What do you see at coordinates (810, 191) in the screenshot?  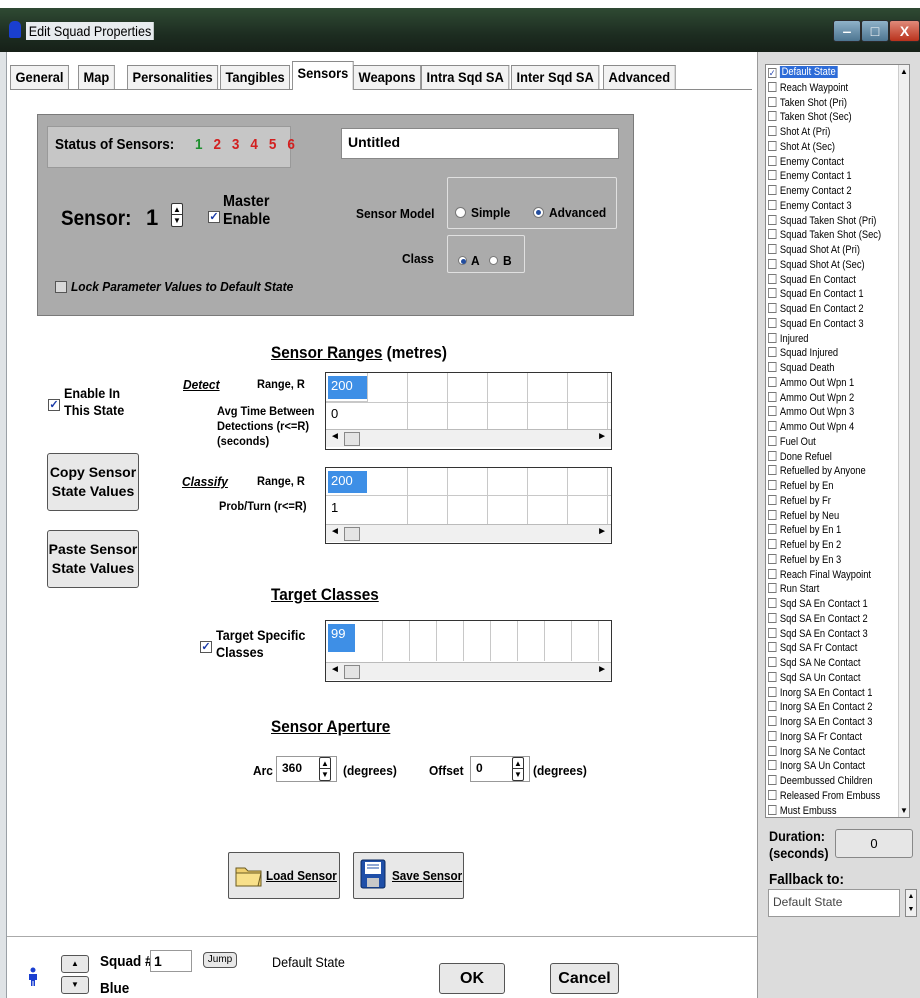 I see `state-list-item: Enemy Contact 2` at bounding box center [810, 191].